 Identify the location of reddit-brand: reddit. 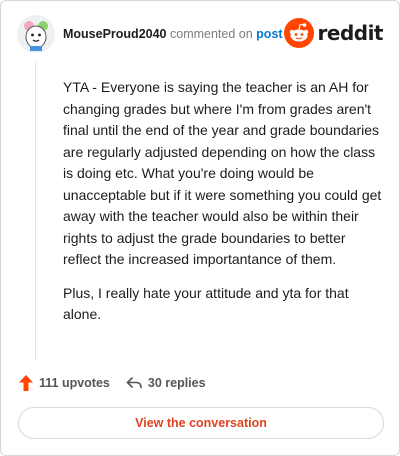
(333, 33).